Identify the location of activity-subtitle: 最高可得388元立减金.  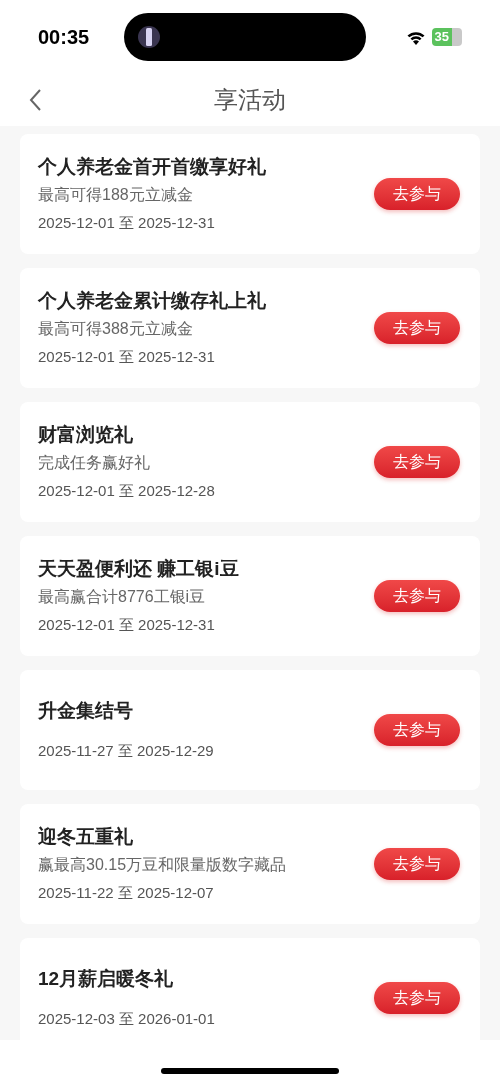
(116, 329).